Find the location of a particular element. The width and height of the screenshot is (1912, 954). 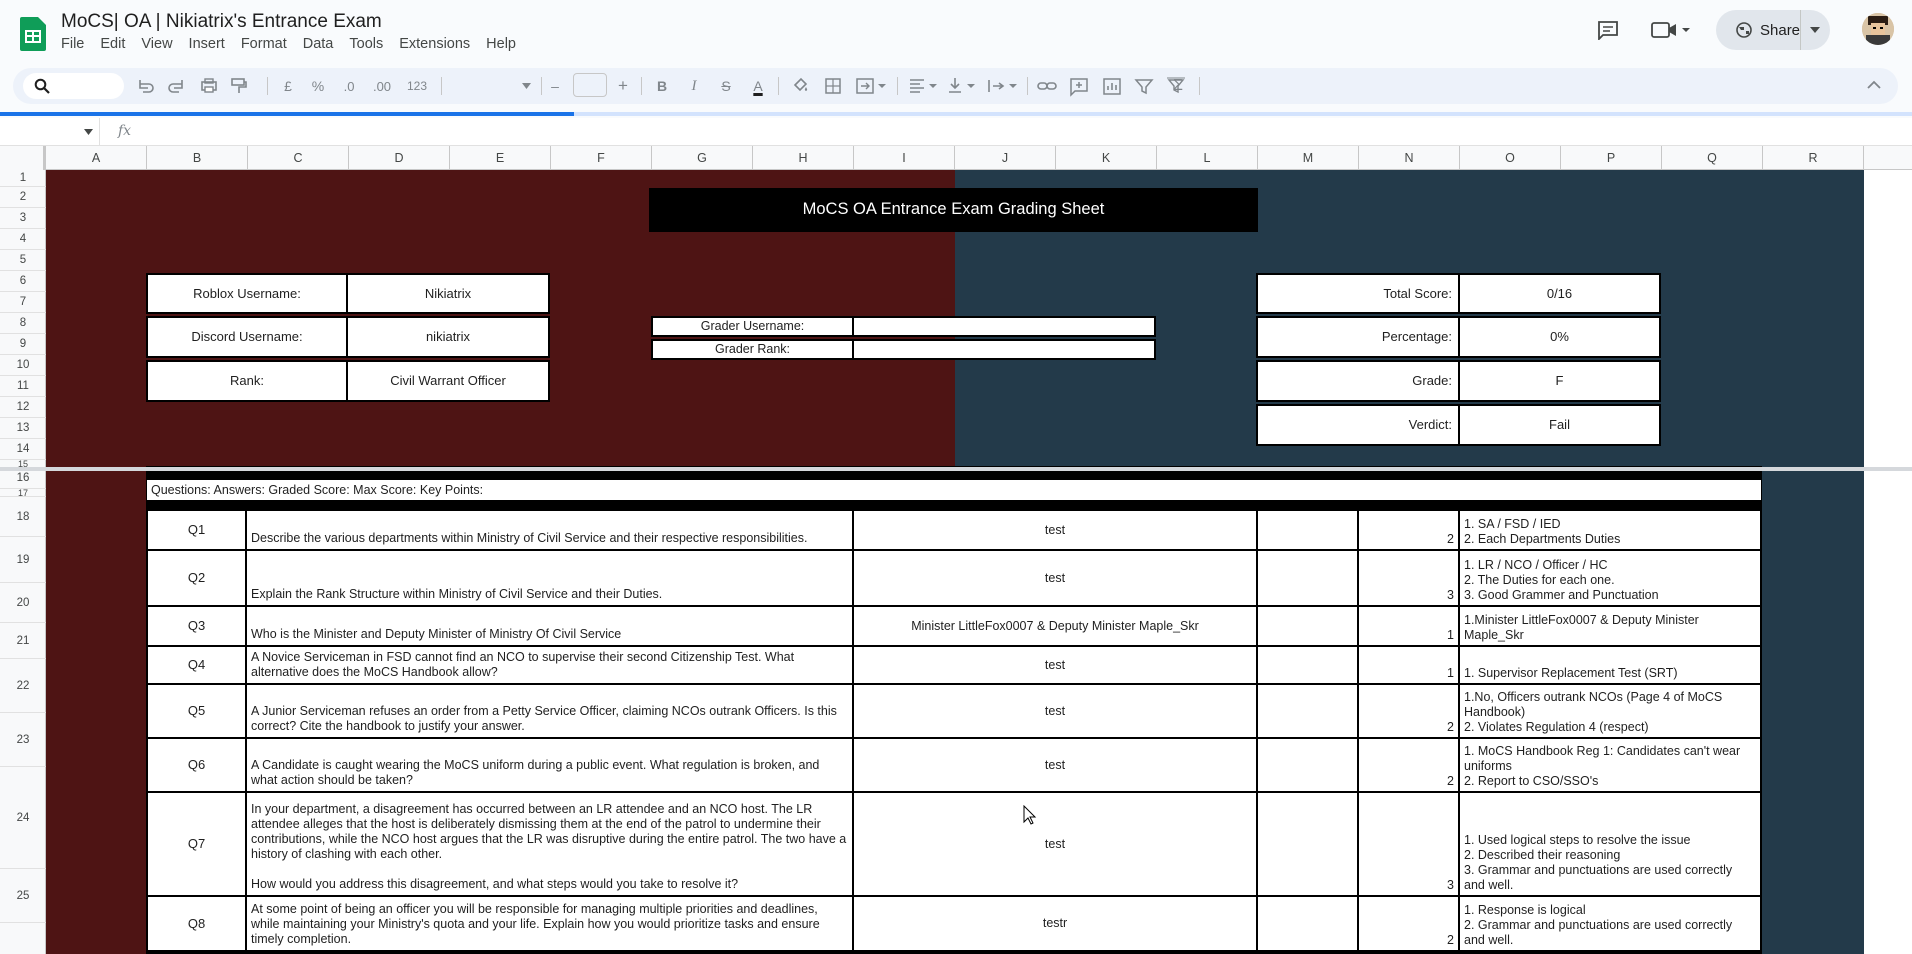

roblox-username-label: Roblox Username: is located at coordinates (247, 293).